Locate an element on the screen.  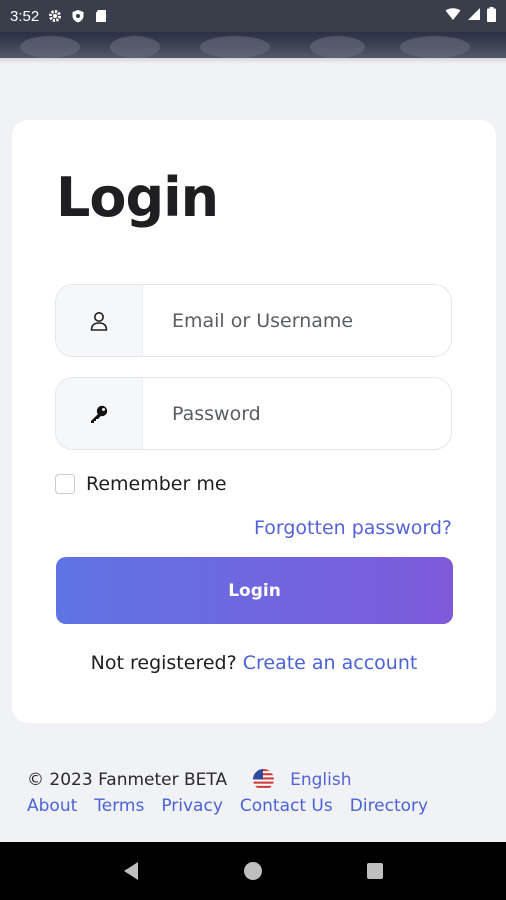
key-icon is located at coordinates (99, 413).